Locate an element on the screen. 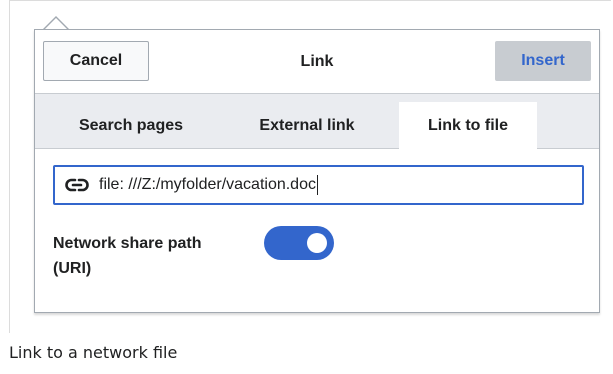 This screenshot has width=613, height=374. link-input-value: file: ///Z:/myfolder/vacation.doc is located at coordinates (207, 184).